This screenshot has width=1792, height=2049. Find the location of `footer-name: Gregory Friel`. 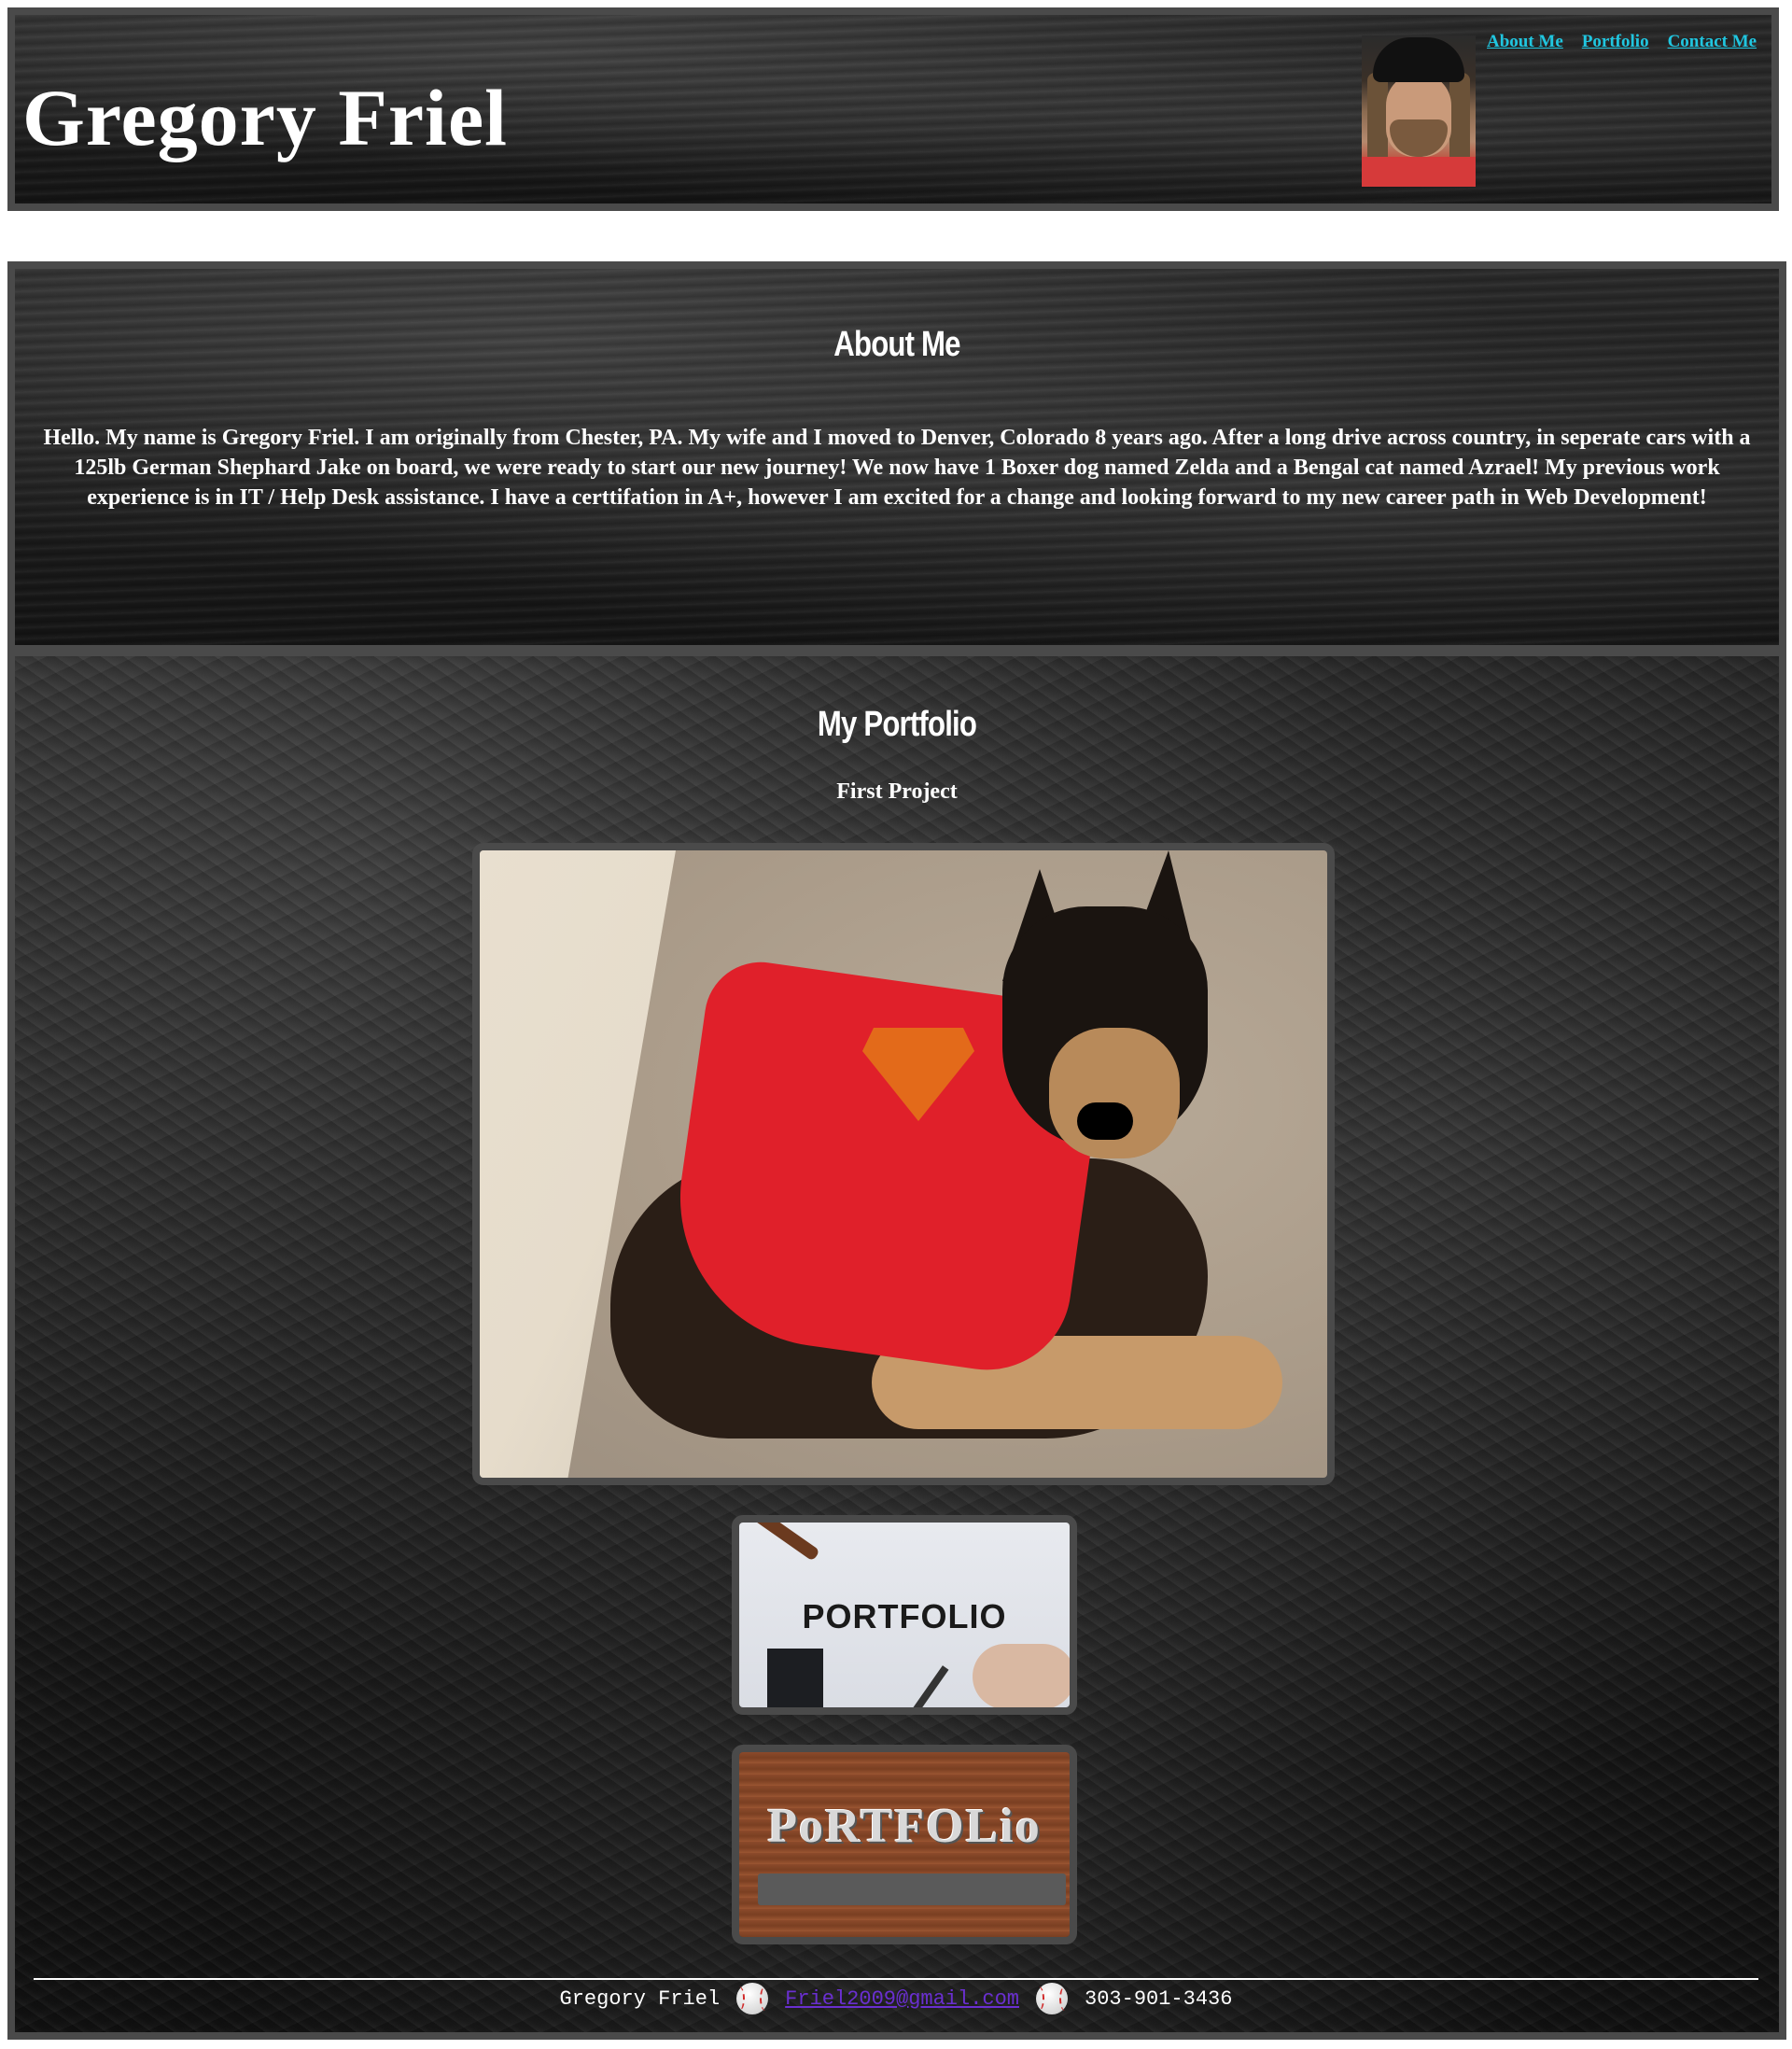

footer-name: Gregory Friel is located at coordinates (640, 1998).